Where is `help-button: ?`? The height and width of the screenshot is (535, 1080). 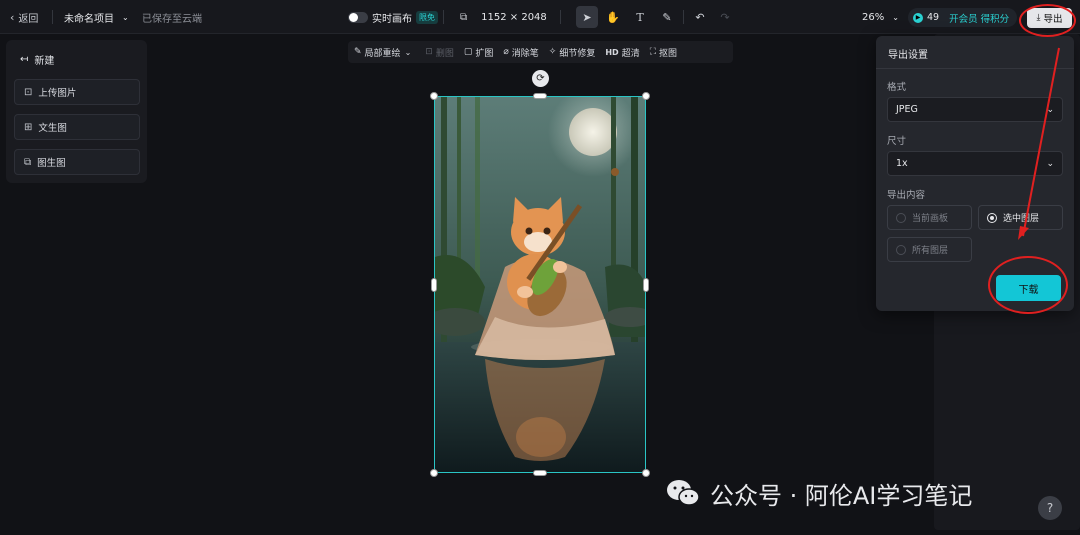 help-button: ? is located at coordinates (1050, 508).